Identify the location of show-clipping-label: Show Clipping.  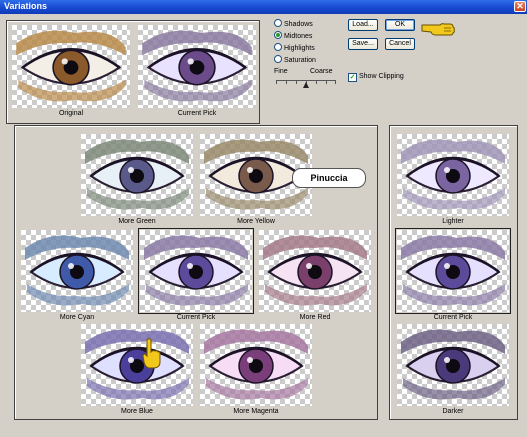
(381, 76).